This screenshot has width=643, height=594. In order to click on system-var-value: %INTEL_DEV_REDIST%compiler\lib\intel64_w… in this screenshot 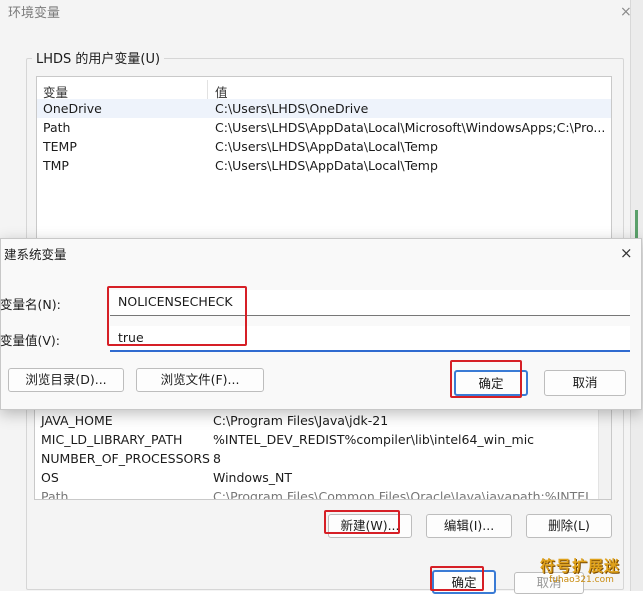, I will do `click(374, 439)`.